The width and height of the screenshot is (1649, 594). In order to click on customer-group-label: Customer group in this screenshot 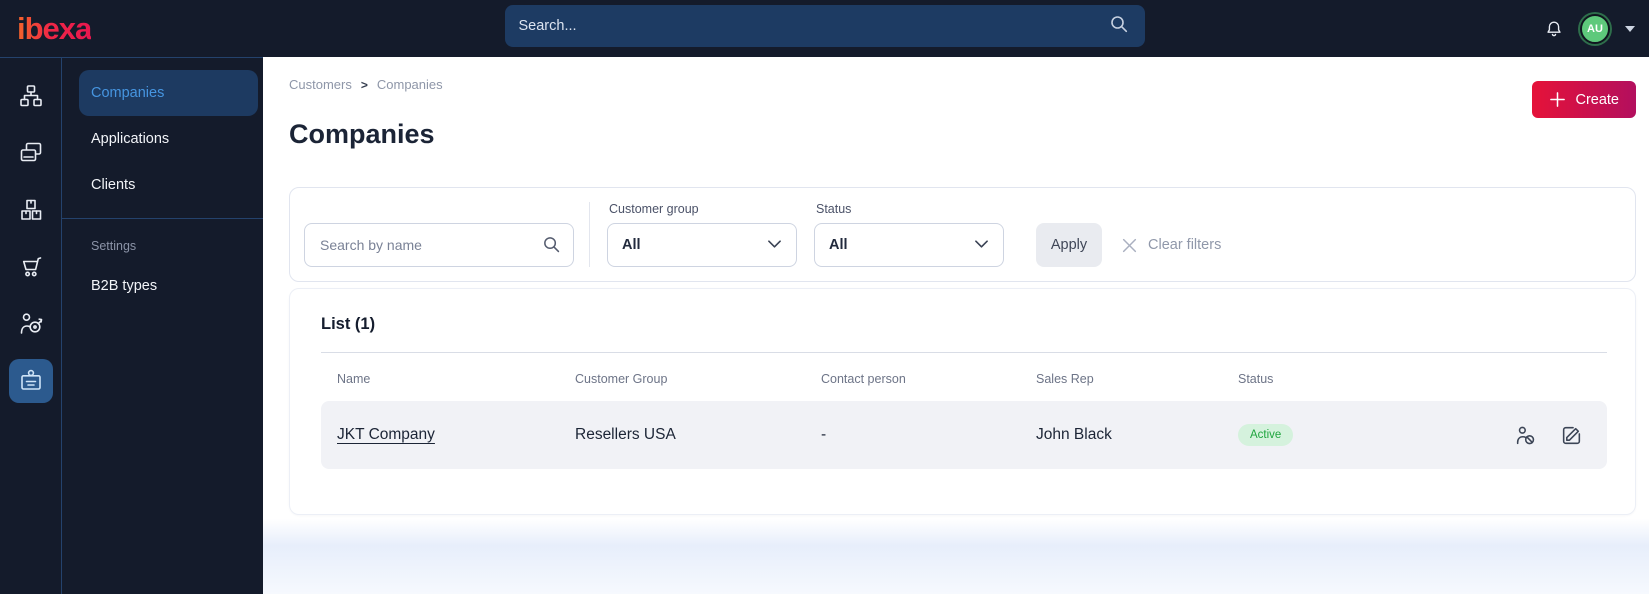, I will do `click(654, 209)`.